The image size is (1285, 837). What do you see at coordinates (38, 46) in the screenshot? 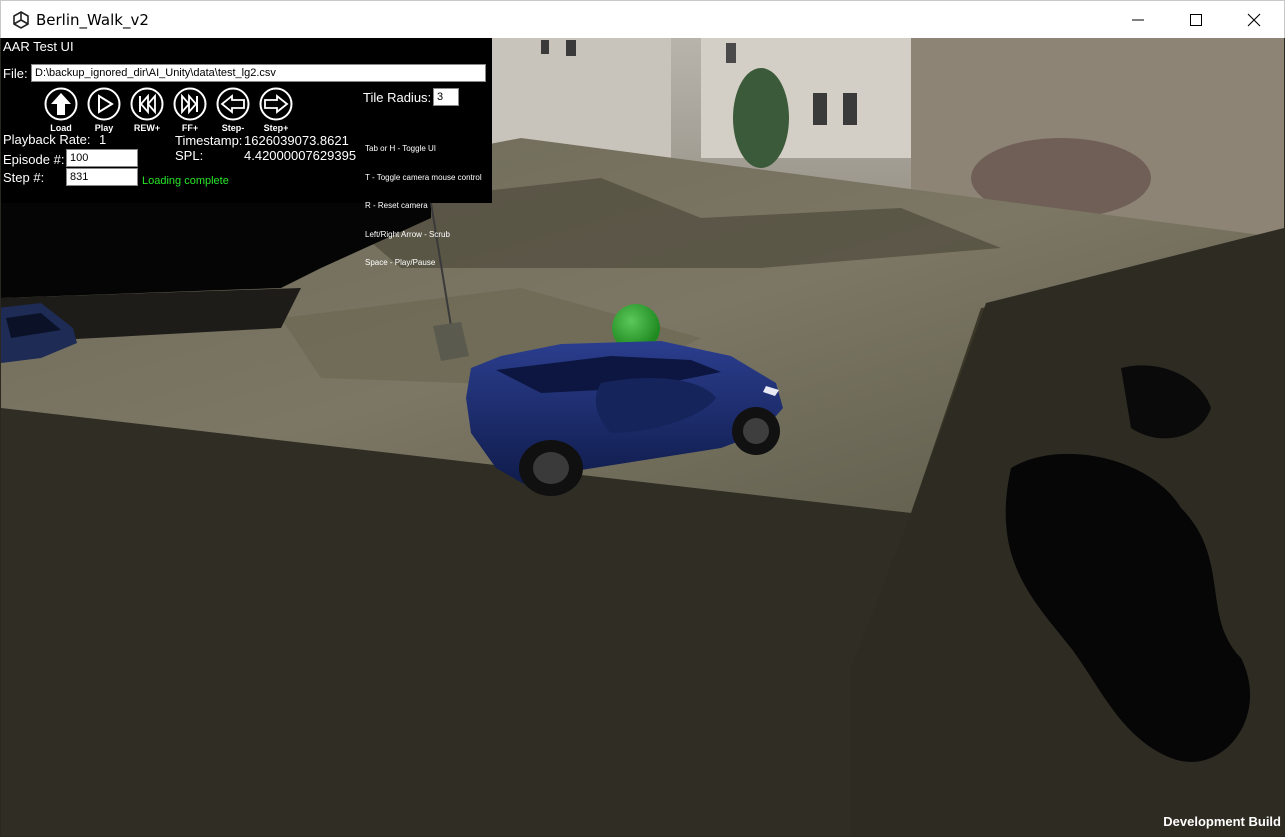
I see `panel-title: AAR Test UI` at bounding box center [38, 46].